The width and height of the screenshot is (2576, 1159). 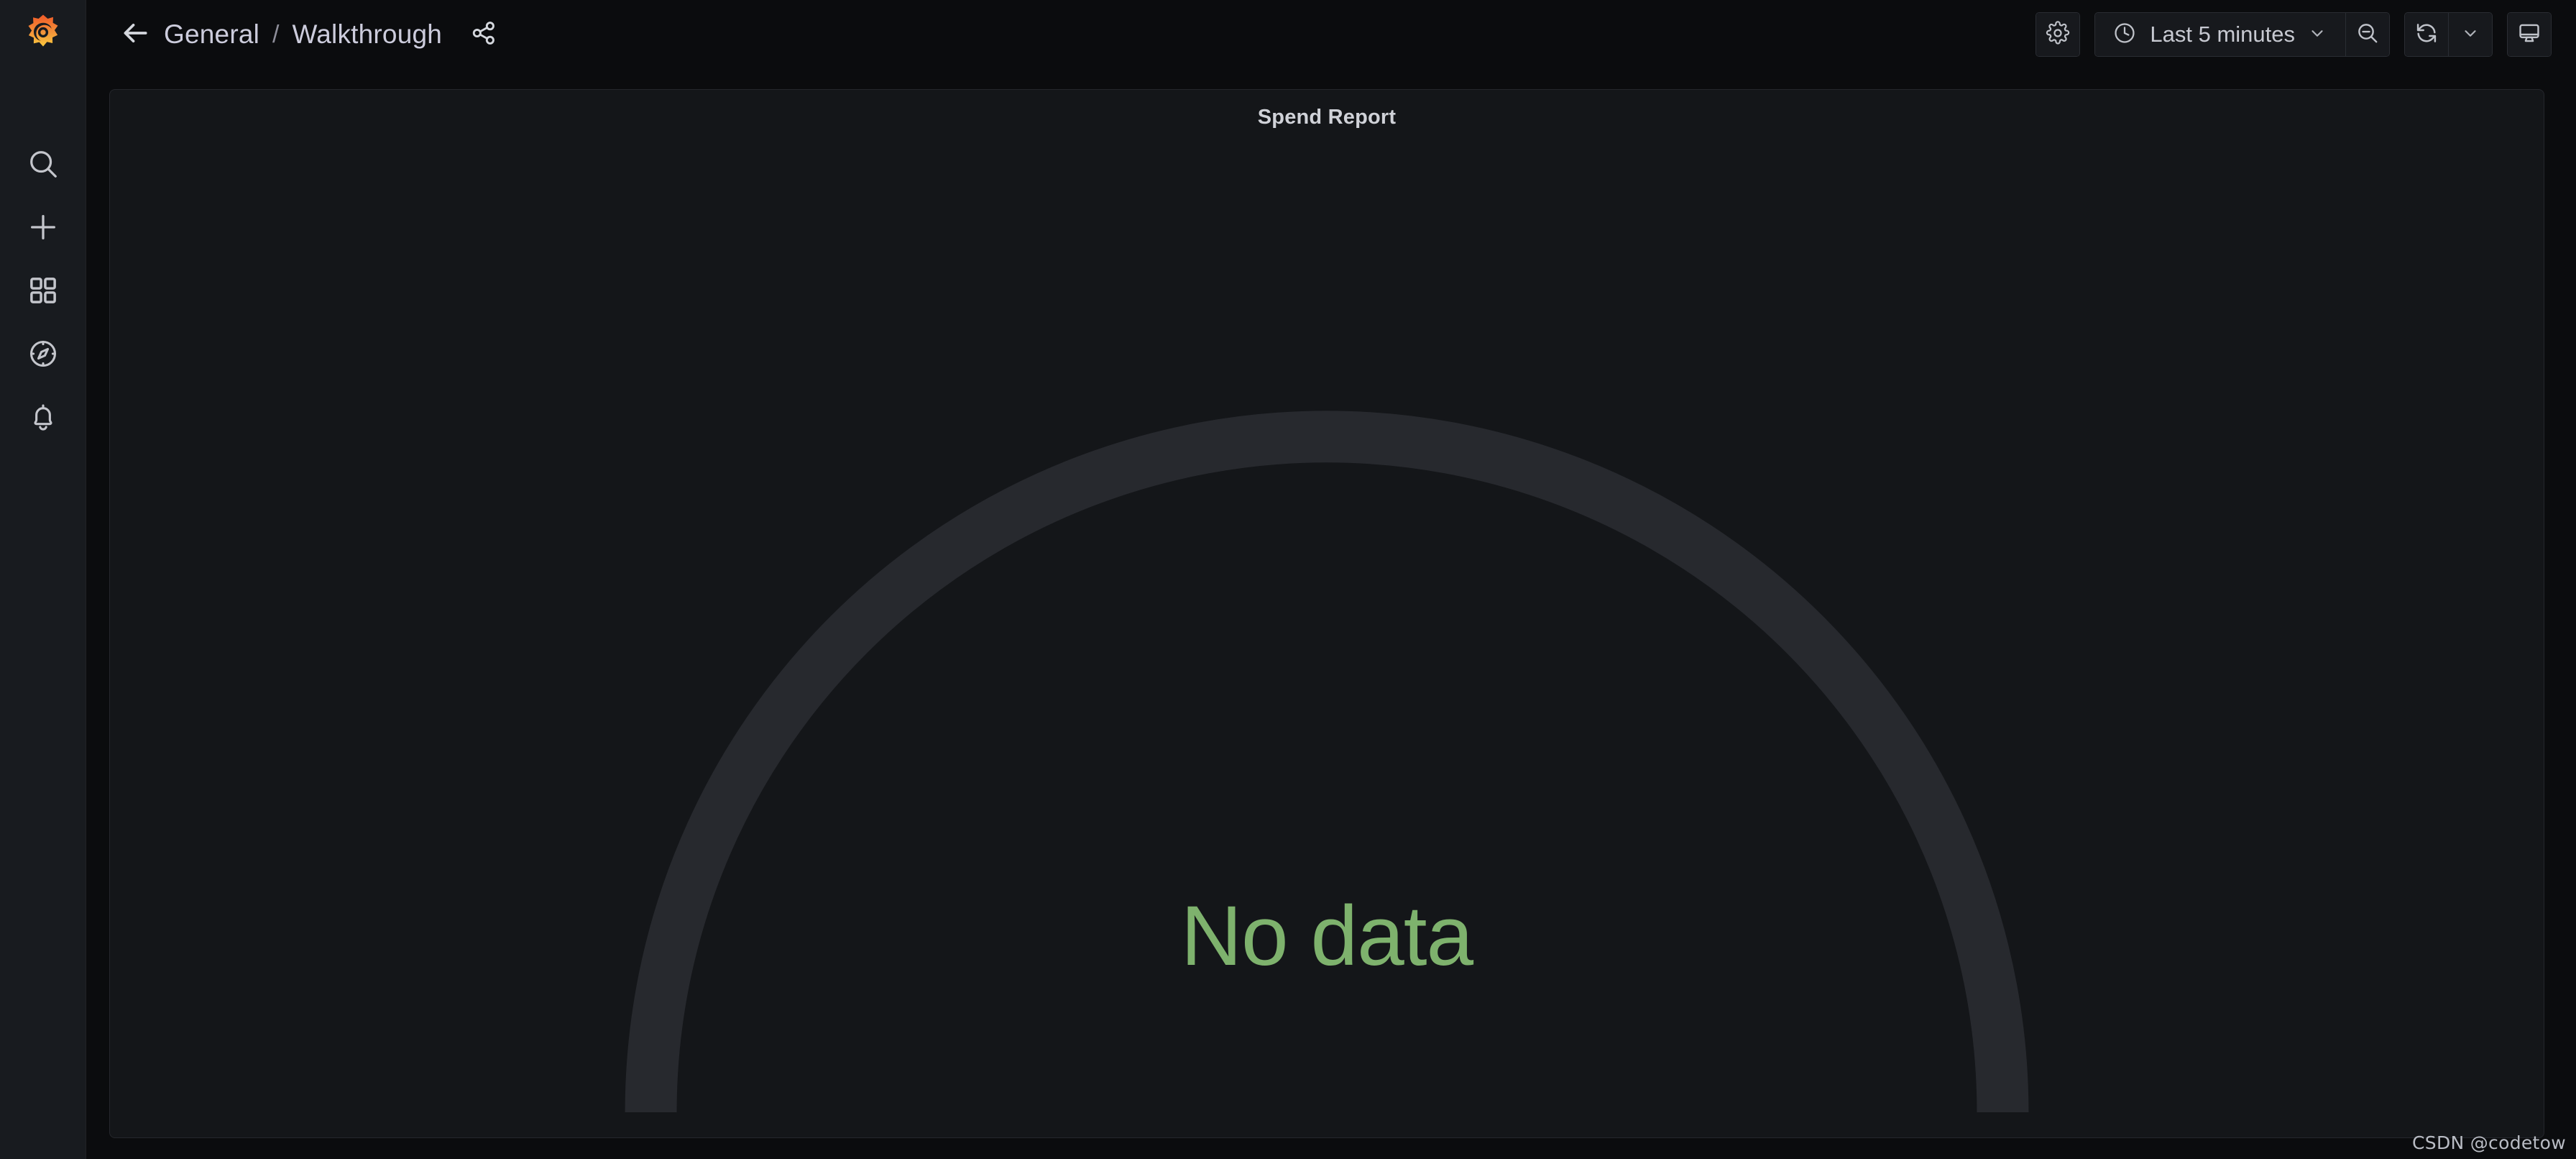 I want to click on dashboard-header: General / Walkthrough Last 5 minutes, so click(x=1331, y=34).